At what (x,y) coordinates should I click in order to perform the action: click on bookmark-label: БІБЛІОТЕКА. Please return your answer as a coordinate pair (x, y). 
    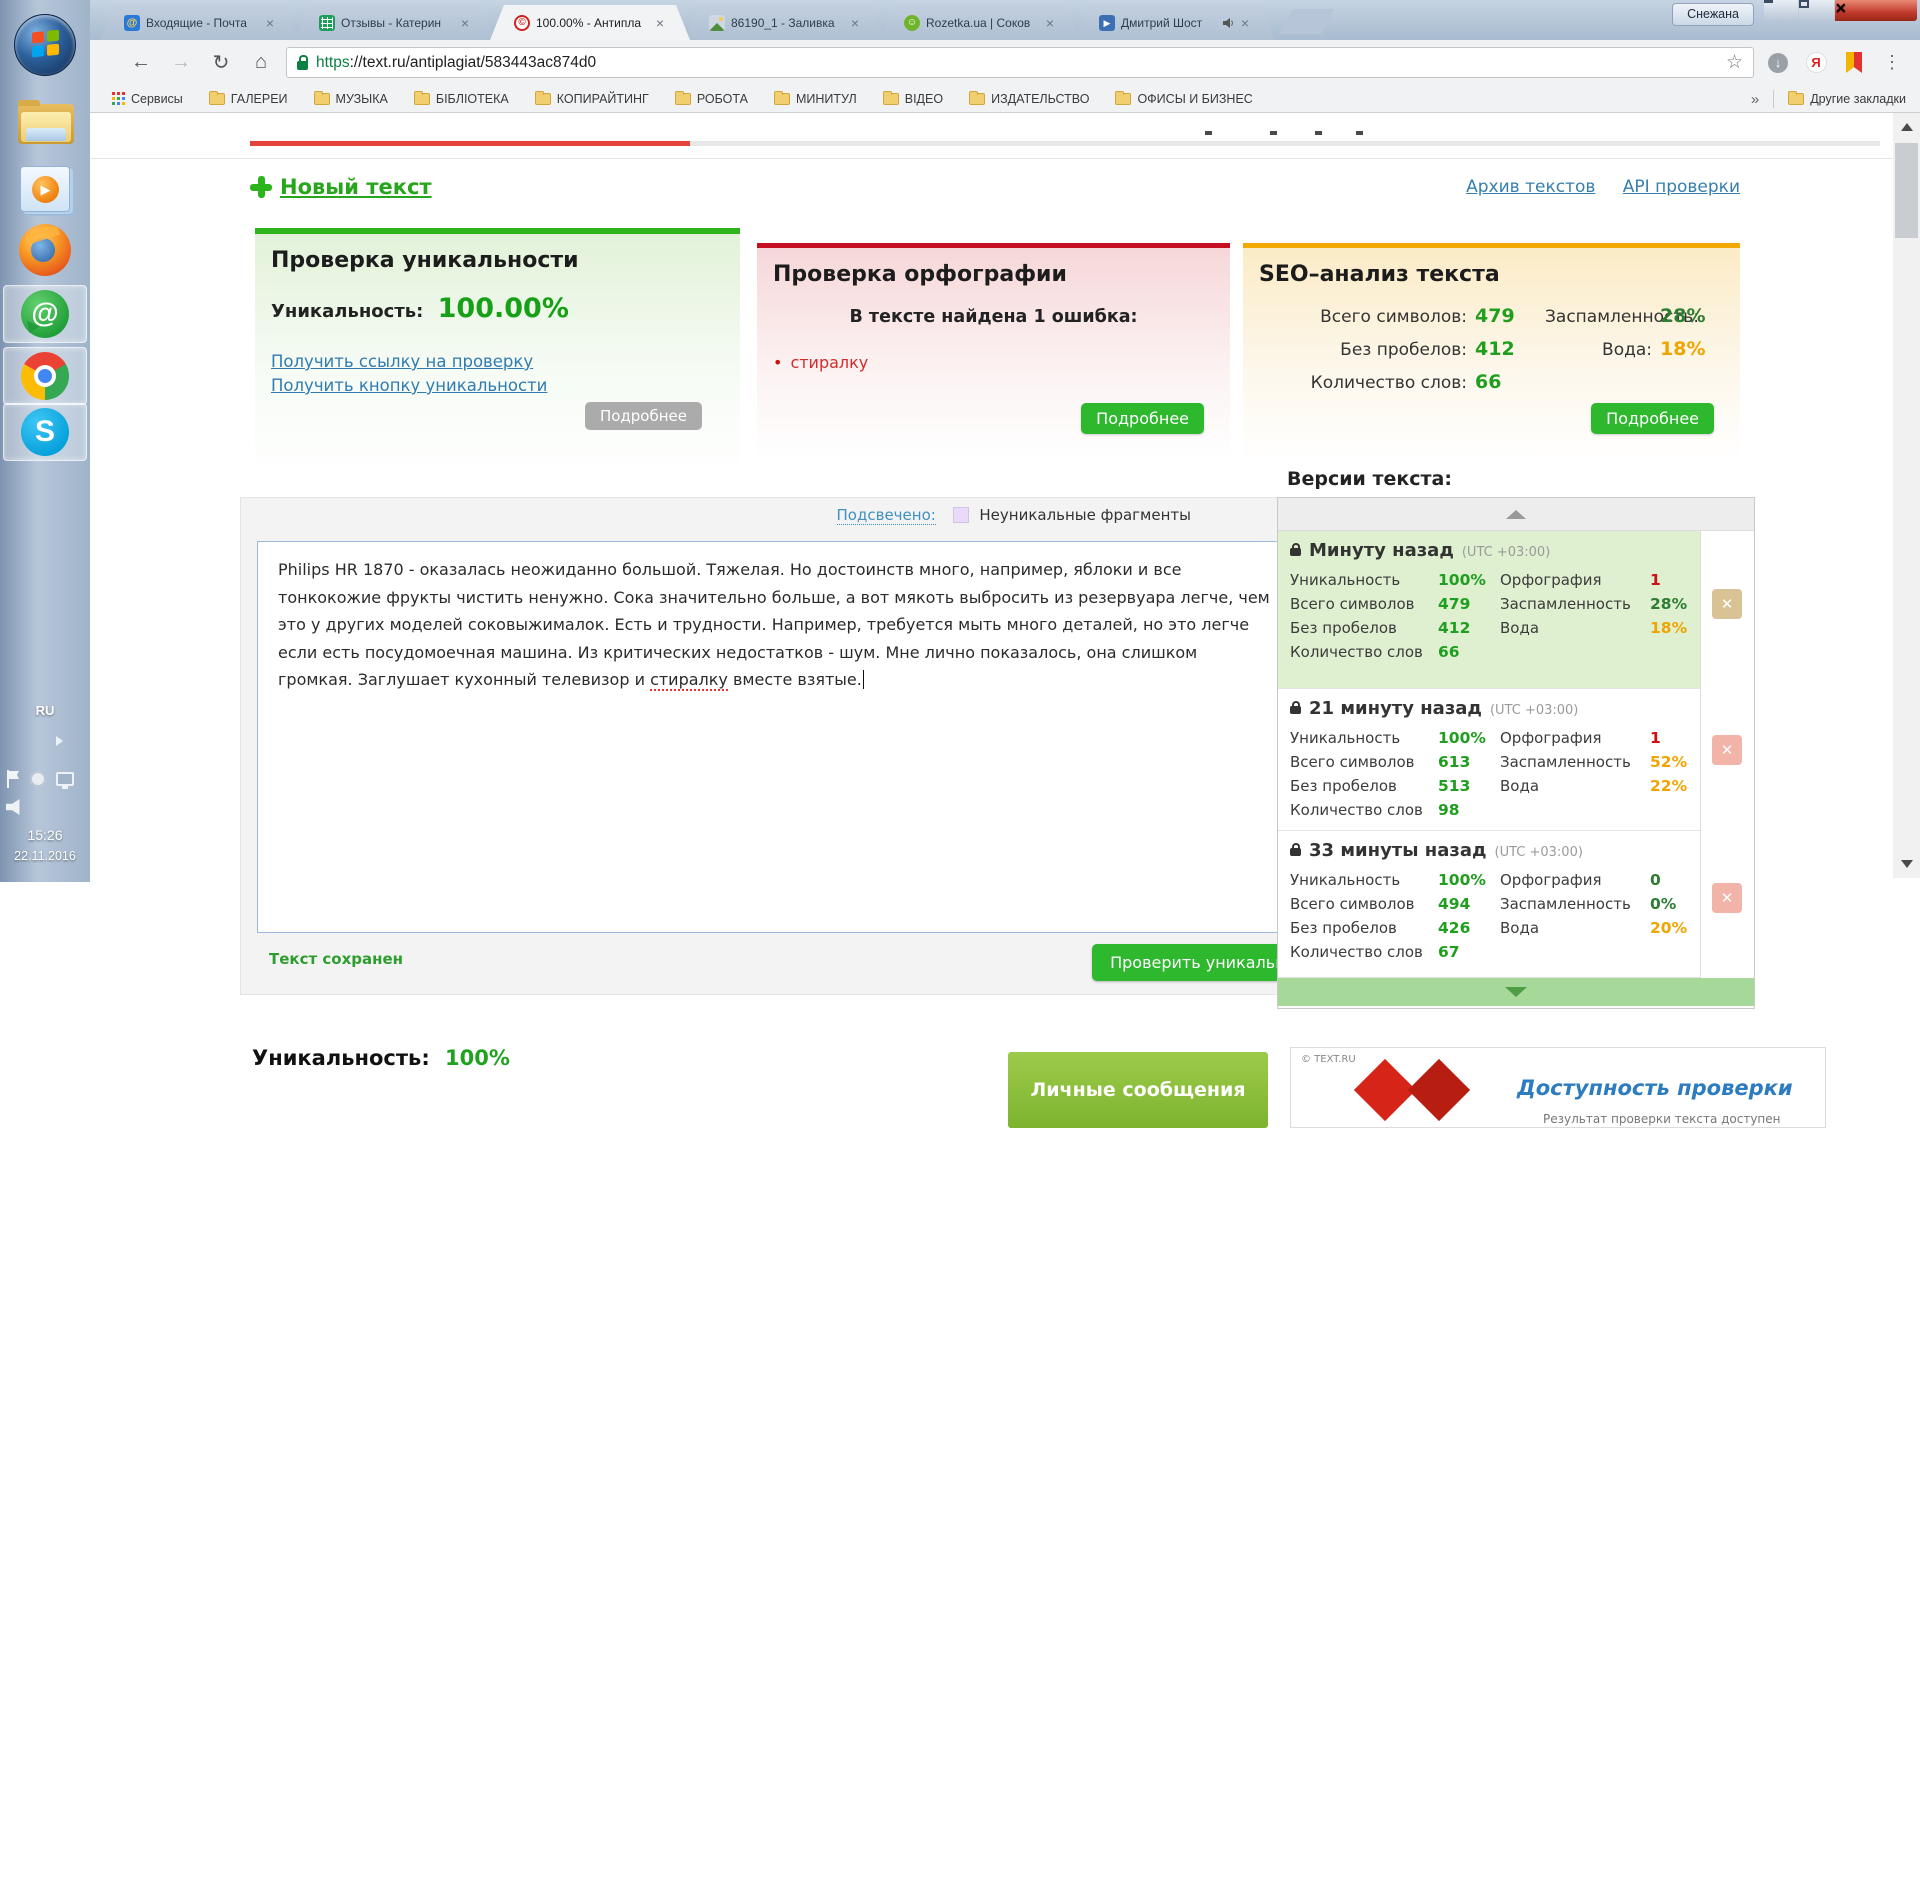
    Looking at the image, I should click on (472, 98).